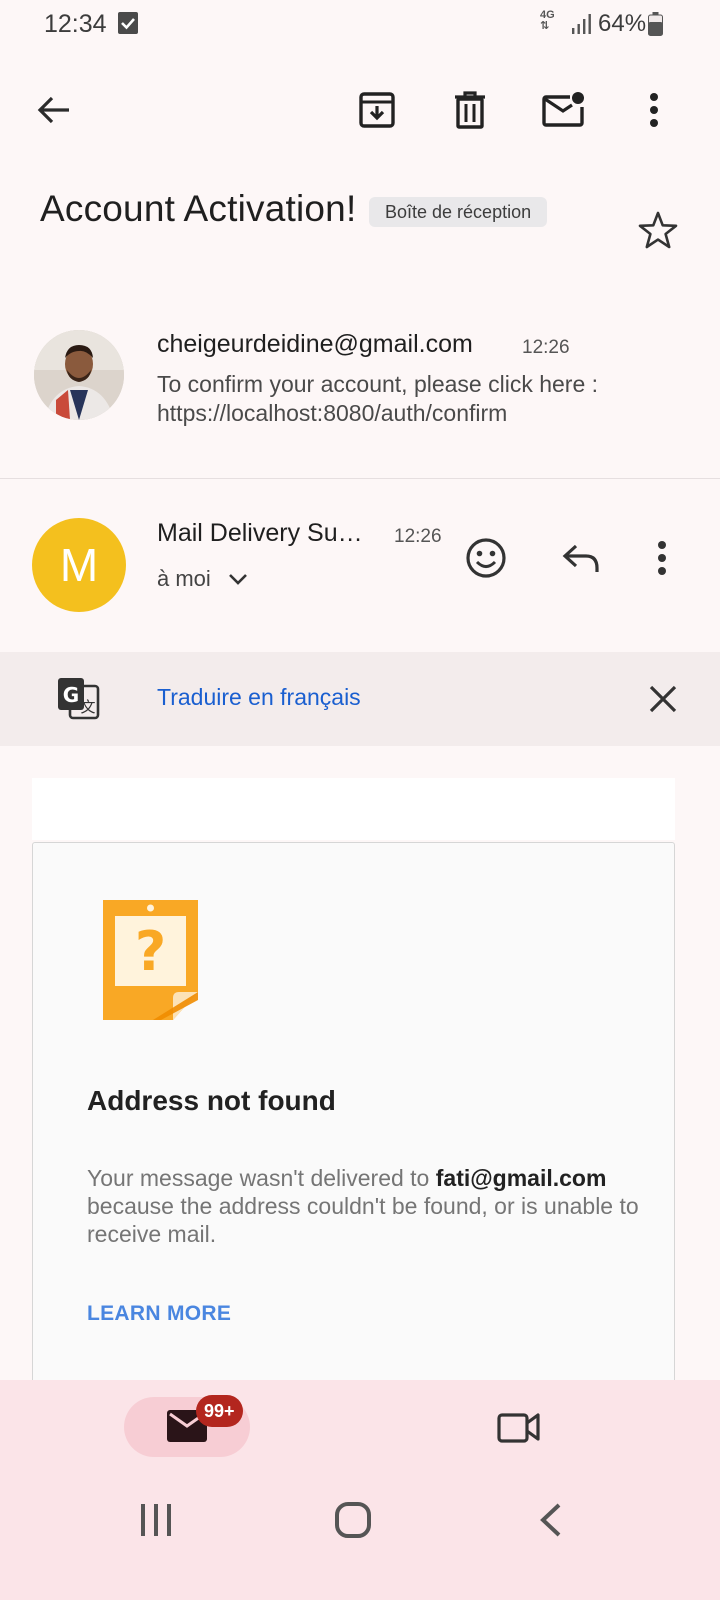 This screenshot has width=720, height=1600. What do you see at coordinates (75, 24) in the screenshot?
I see `status-time: 12:34` at bounding box center [75, 24].